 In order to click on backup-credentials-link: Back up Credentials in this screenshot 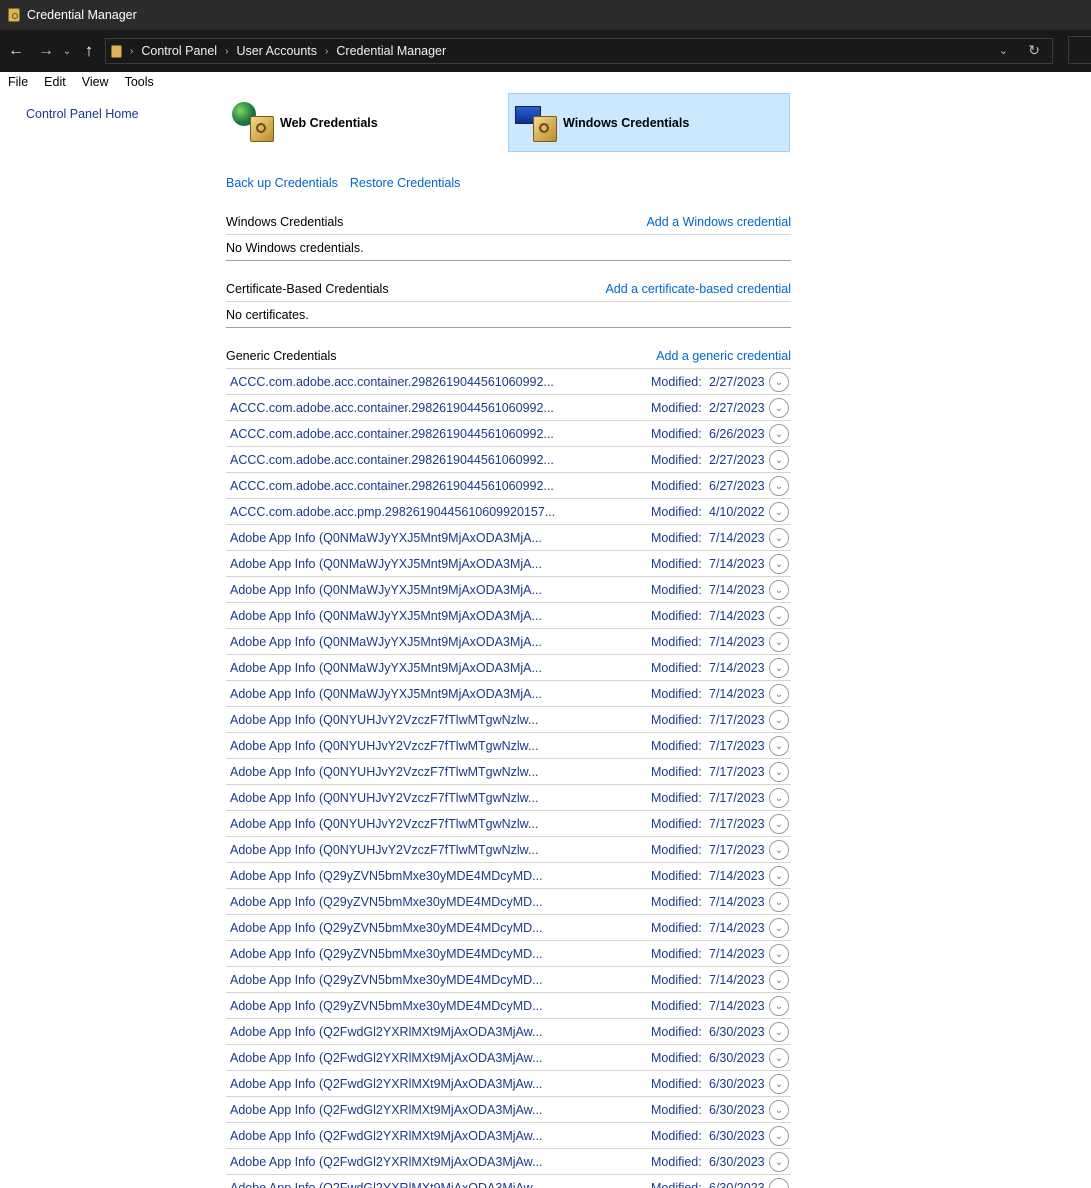, I will do `click(282, 183)`.